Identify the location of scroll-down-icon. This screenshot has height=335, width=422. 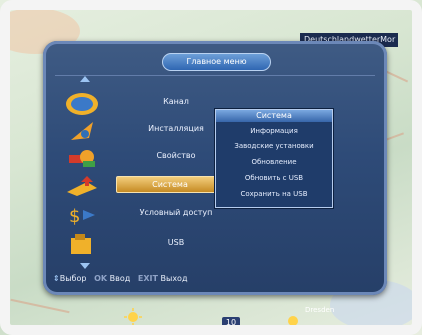
(85, 266).